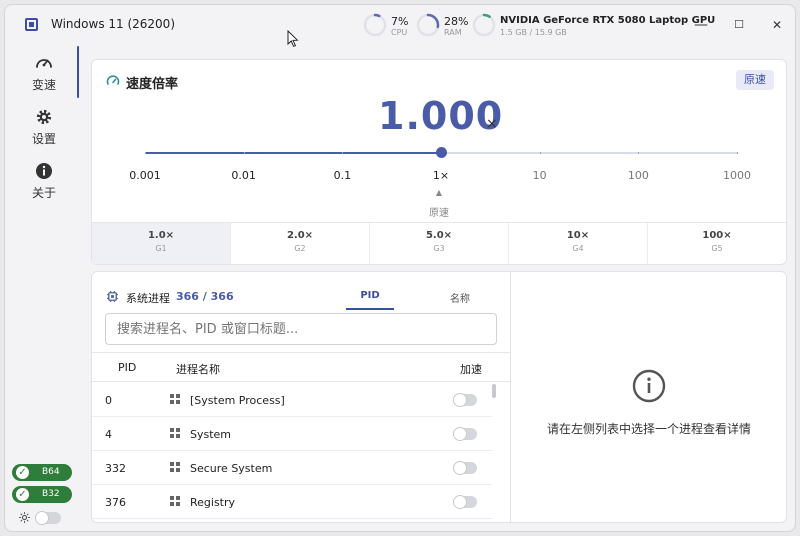 The height and width of the screenshot is (536, 800). Describe the element at coordinates (400, 21) in the screenshot. I see `cpu-value: 7%` at that location.